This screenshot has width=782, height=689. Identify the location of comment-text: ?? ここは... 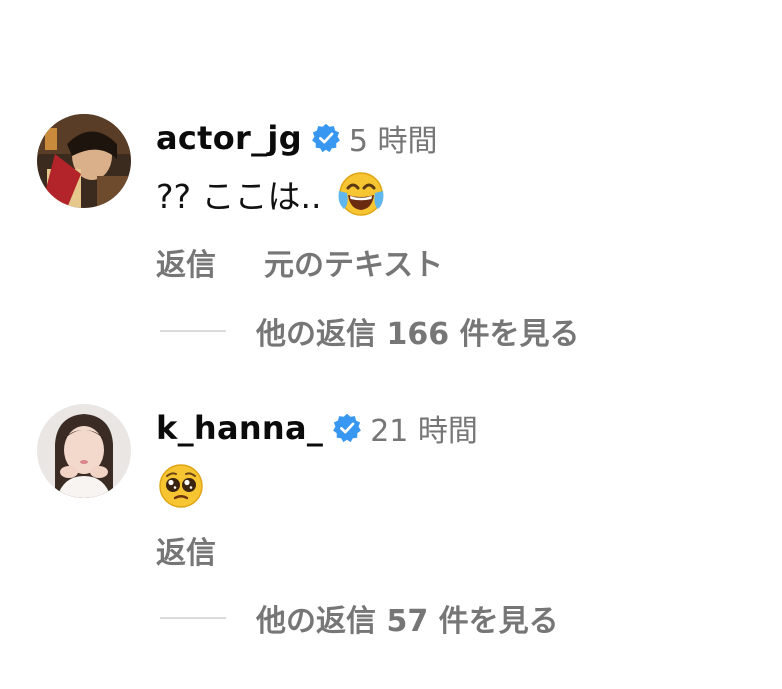
(239, 196).